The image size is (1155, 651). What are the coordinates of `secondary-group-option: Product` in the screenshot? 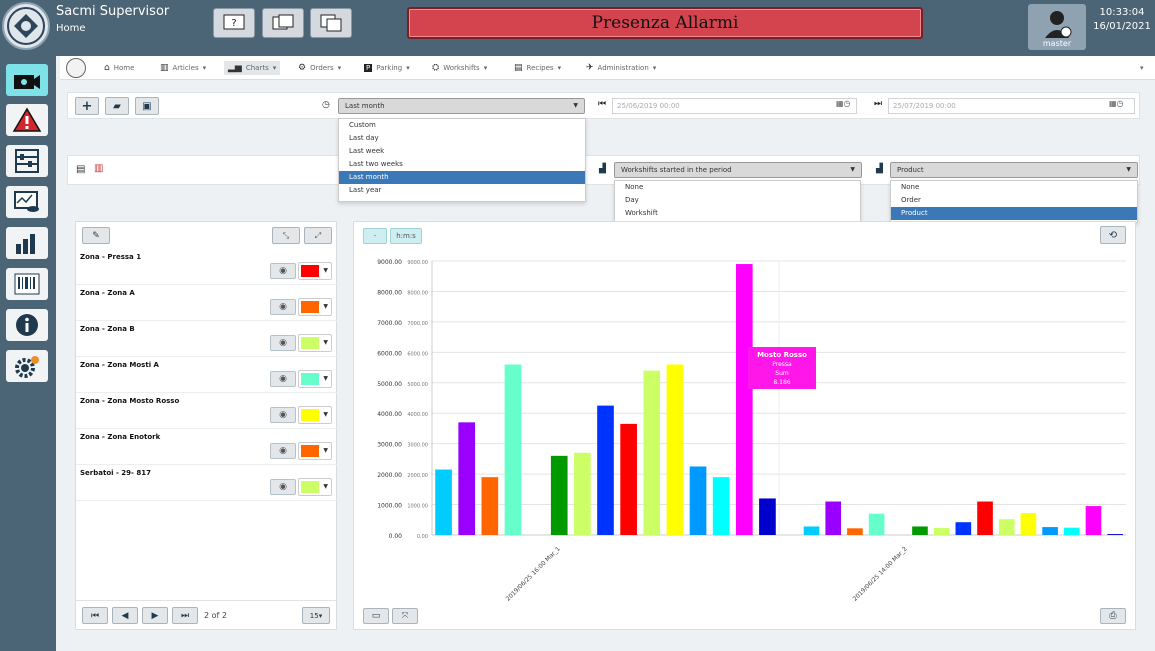 It's located at (1014, 213).